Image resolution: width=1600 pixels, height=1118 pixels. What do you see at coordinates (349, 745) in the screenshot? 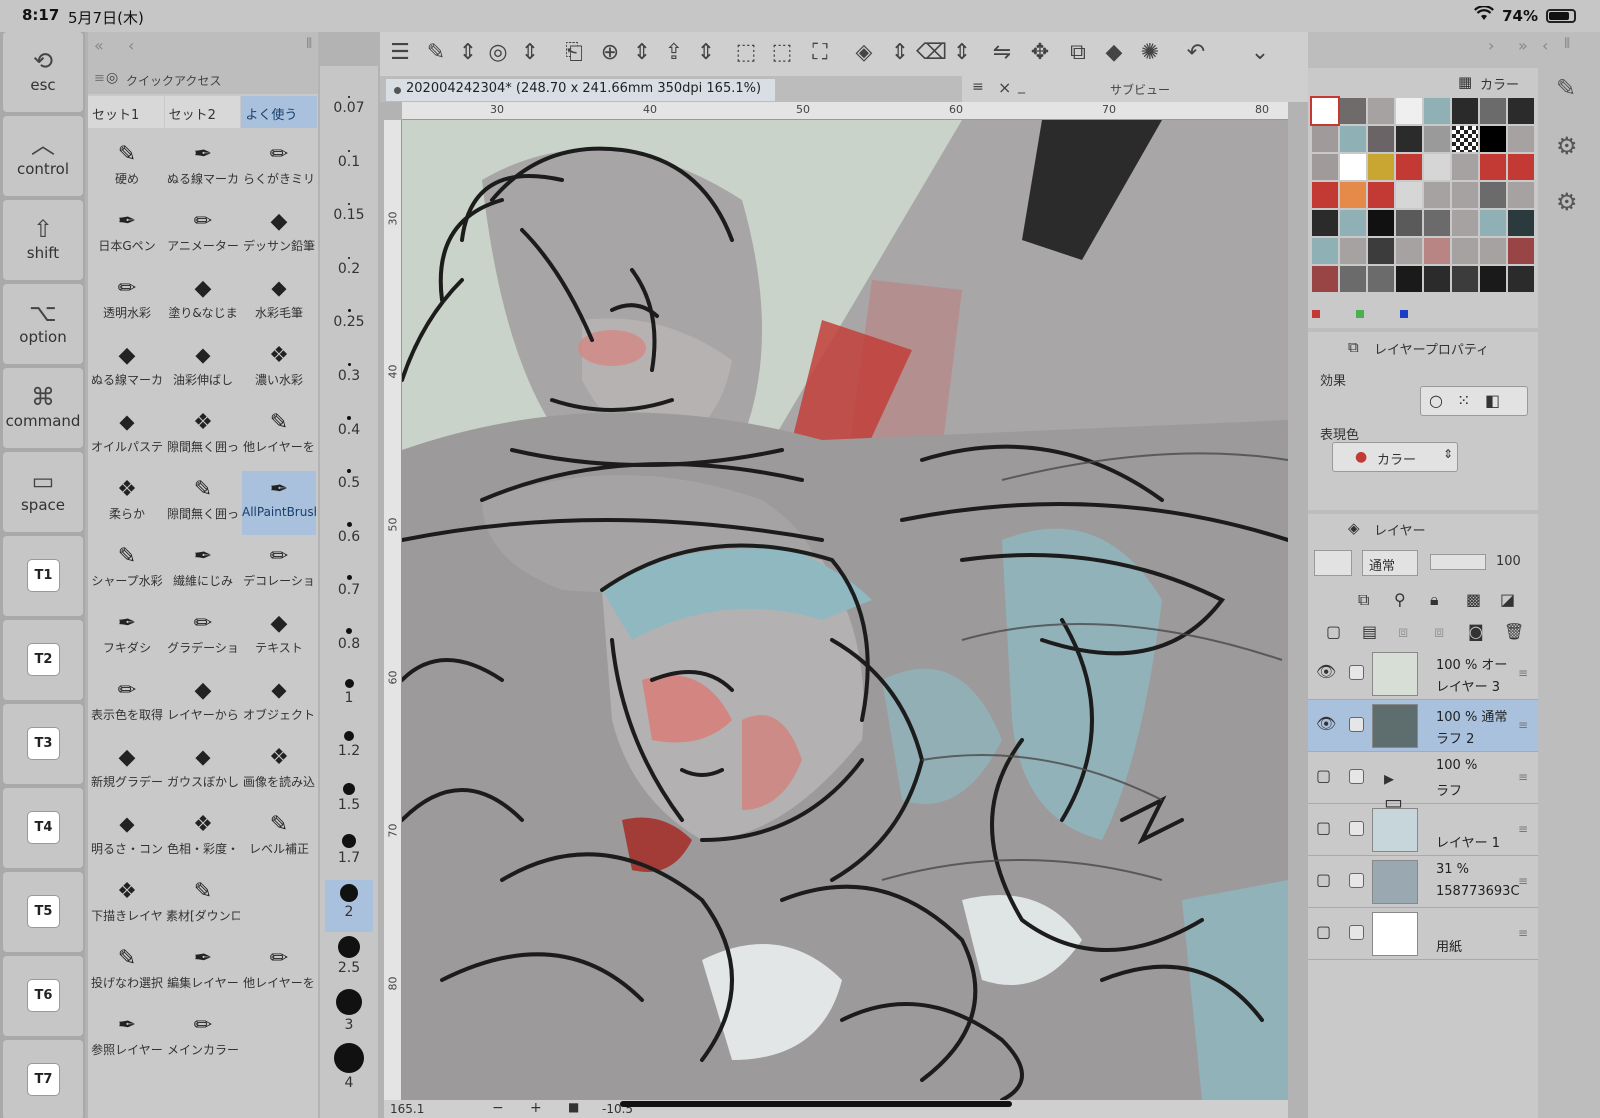
I see `brush-size-item: 1.2` at bounding box center [349, 745].